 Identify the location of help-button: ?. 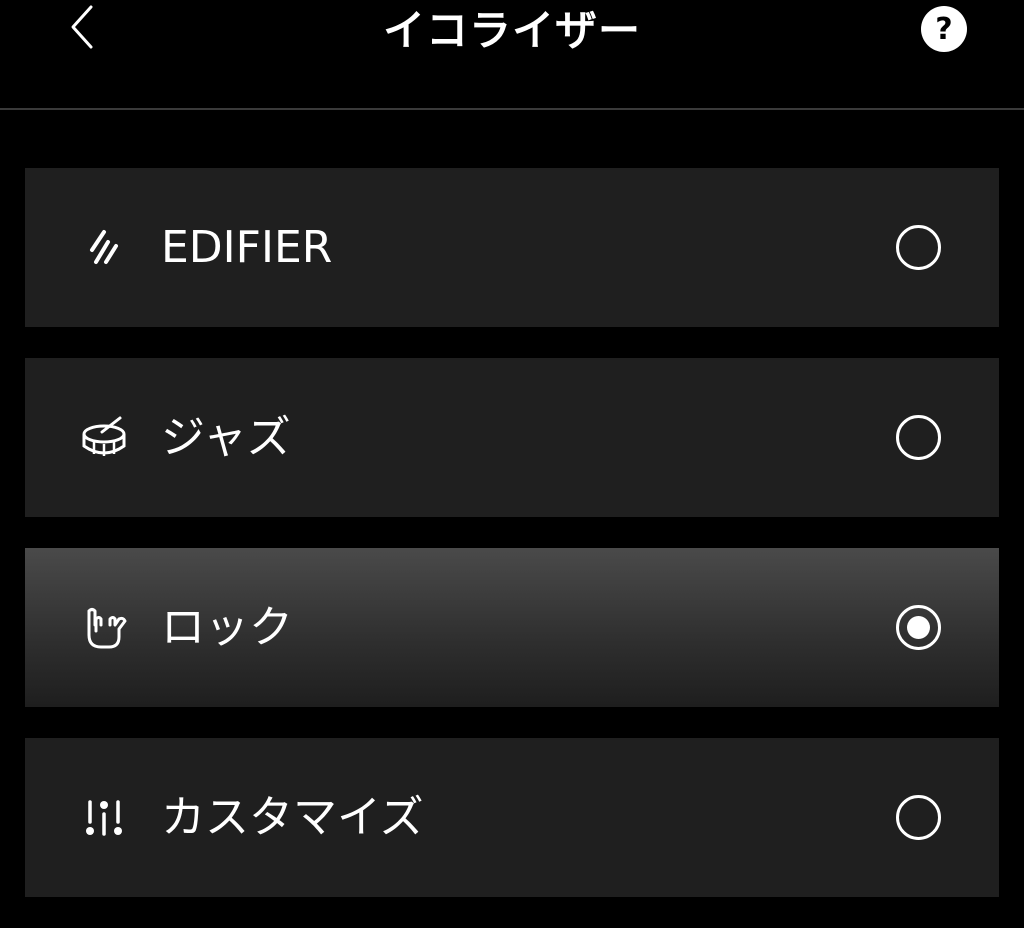
(944, 29).